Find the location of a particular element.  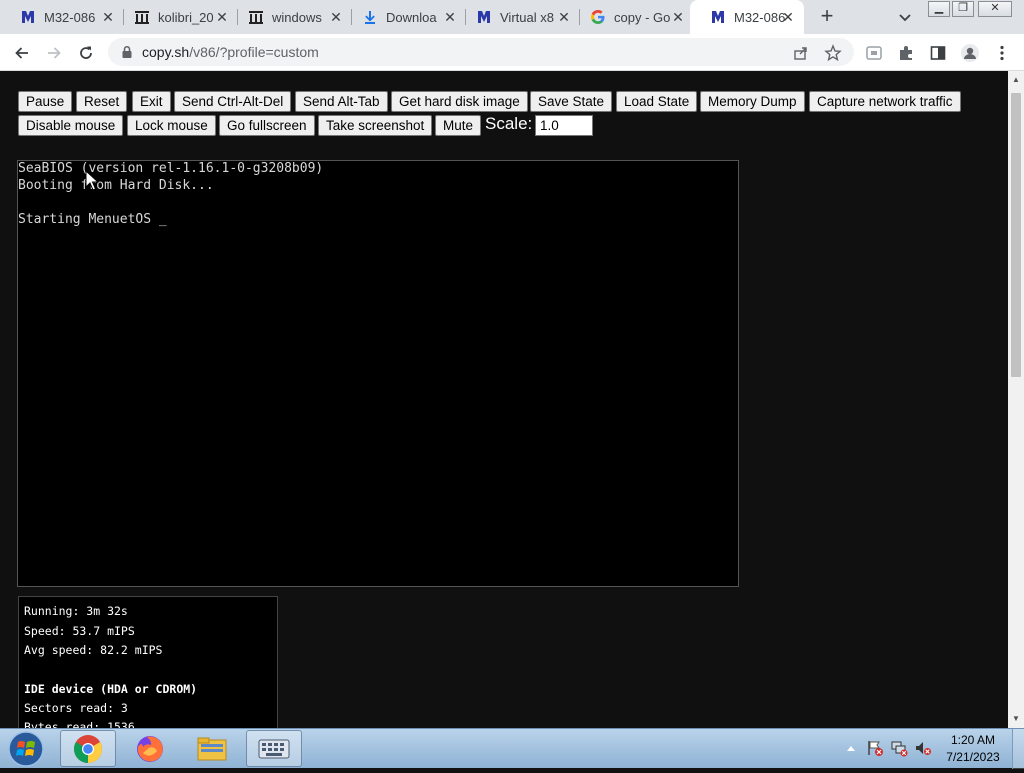

screen-line: Starting MenuetOS _ is located at coordinates (92, 219).